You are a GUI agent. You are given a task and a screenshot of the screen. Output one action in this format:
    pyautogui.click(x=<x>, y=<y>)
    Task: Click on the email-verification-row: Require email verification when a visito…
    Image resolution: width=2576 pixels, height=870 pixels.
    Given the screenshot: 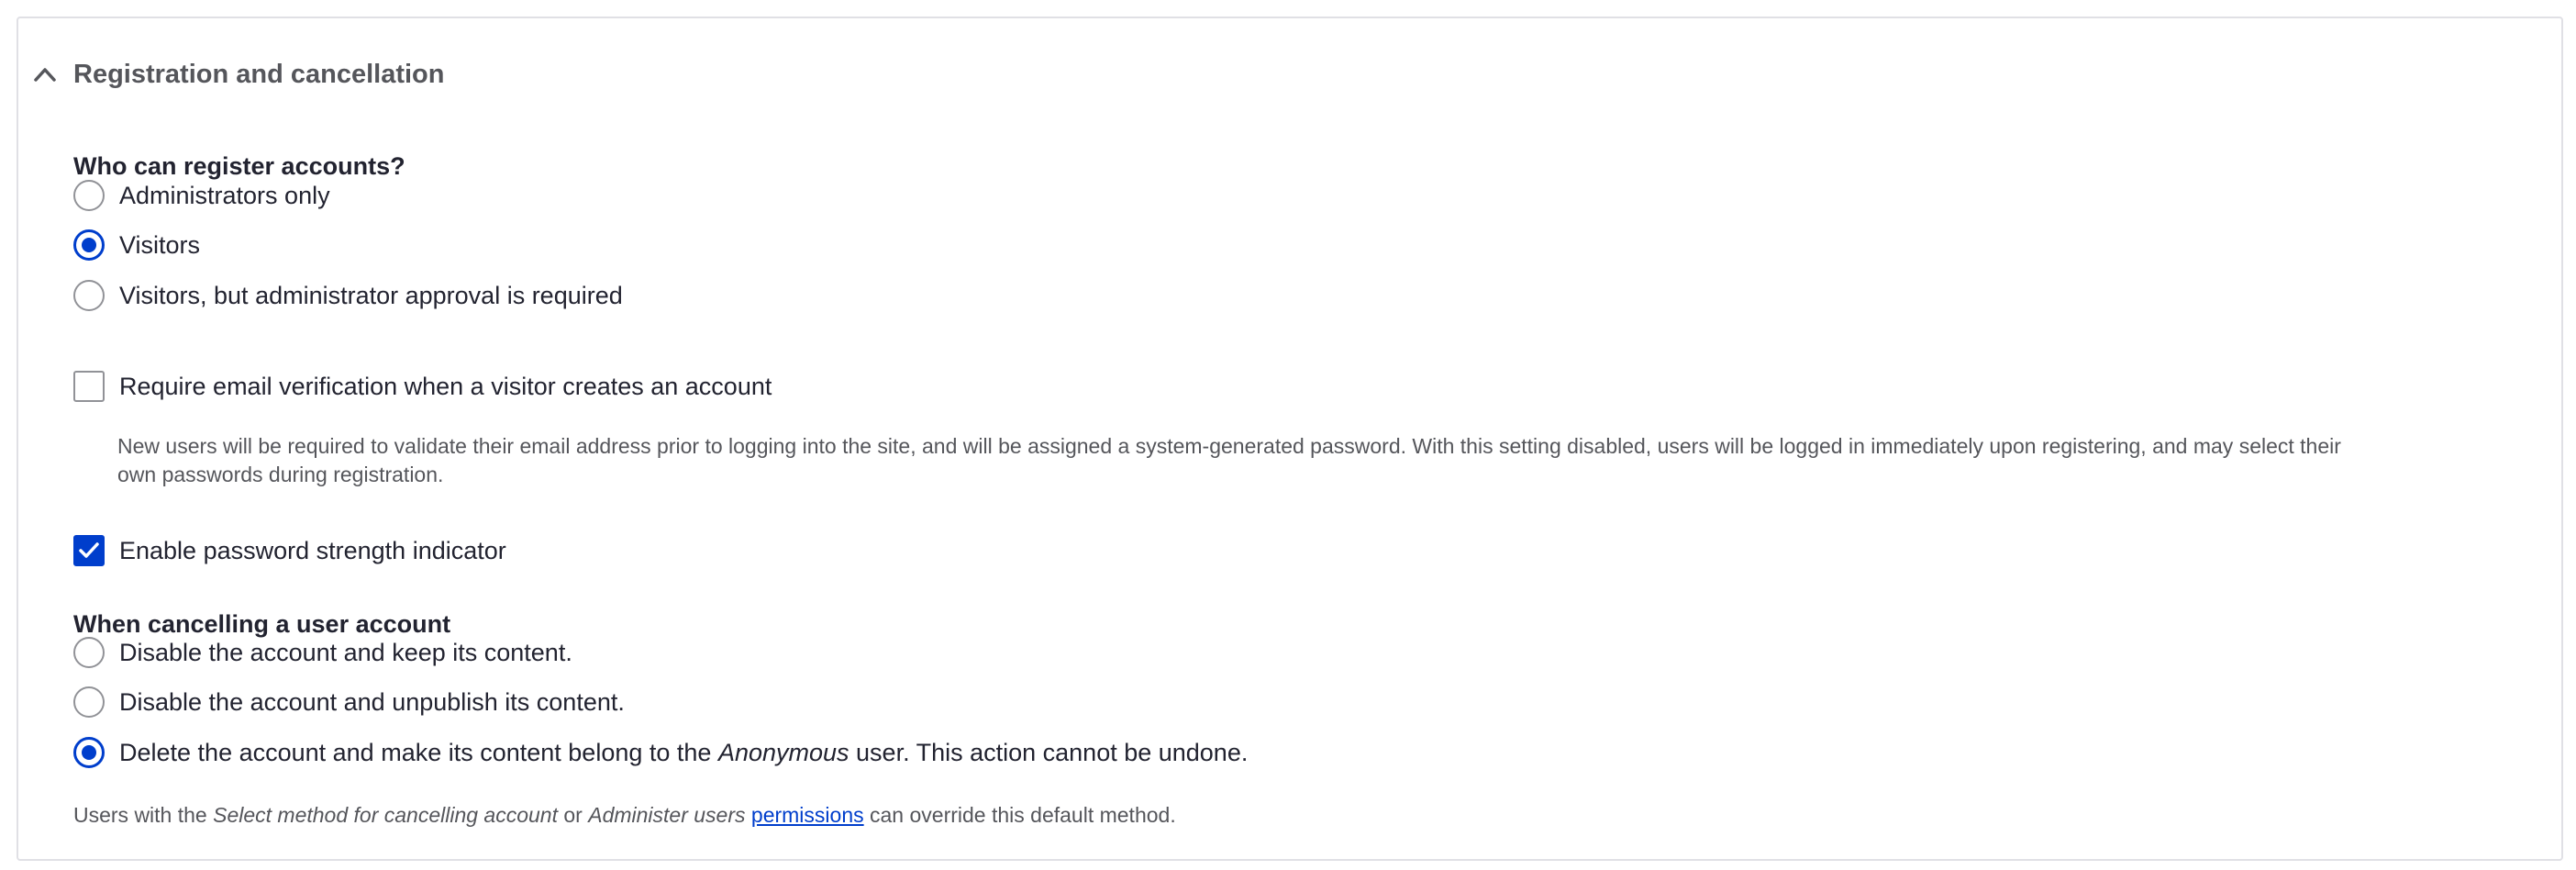 What is the action you would take?
    pyautogui.click(x=422, y=386)
    